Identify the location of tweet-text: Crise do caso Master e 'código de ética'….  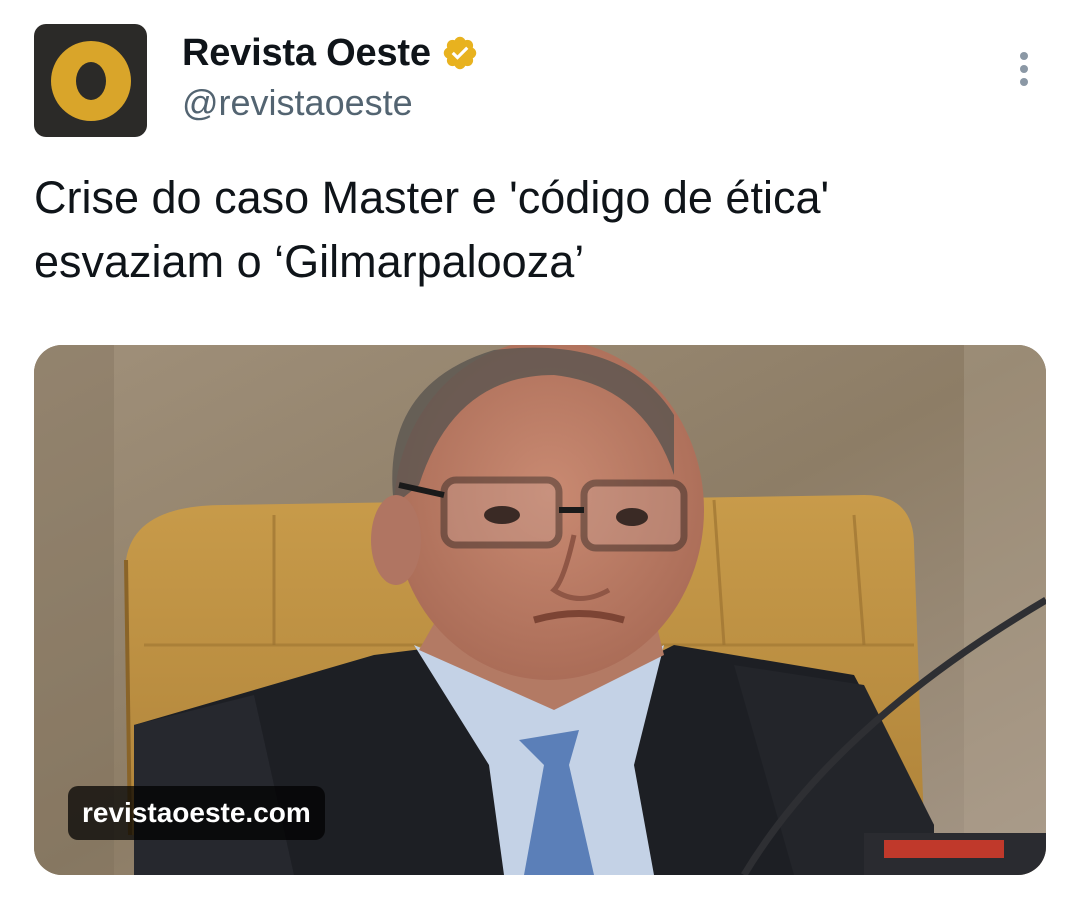
(432, 229).